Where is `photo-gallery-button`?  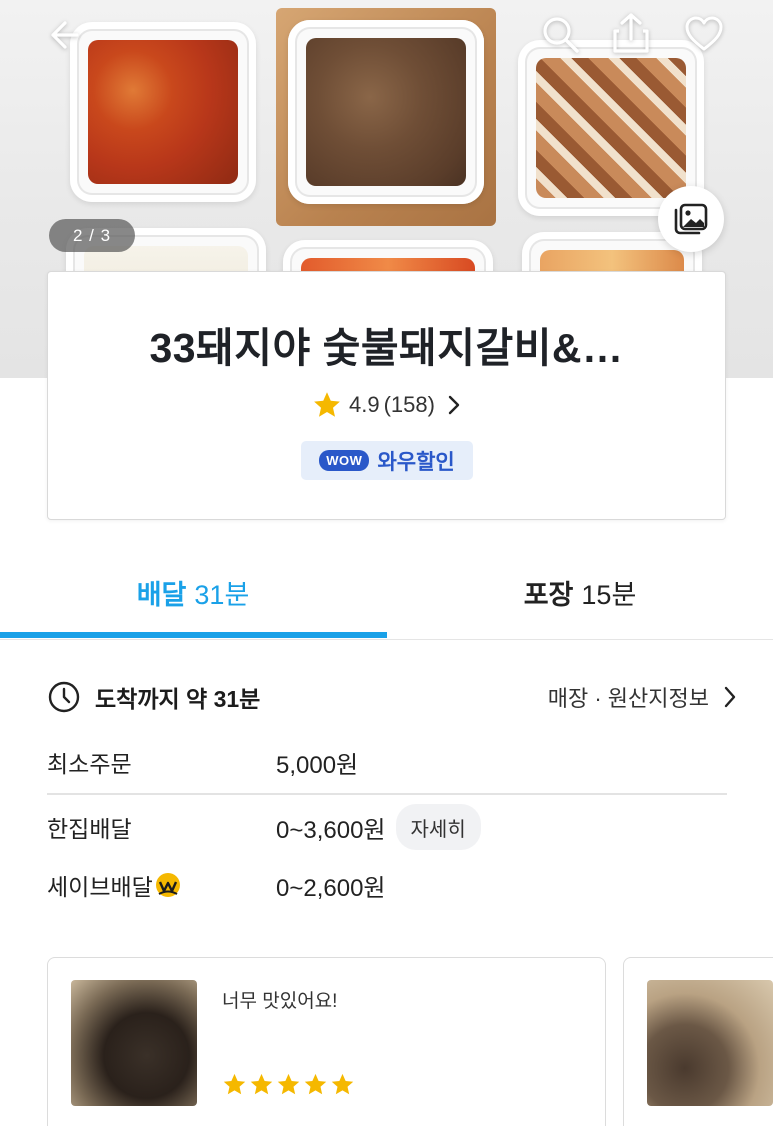
photo-gallery-button is located at coordinates (691, 219).